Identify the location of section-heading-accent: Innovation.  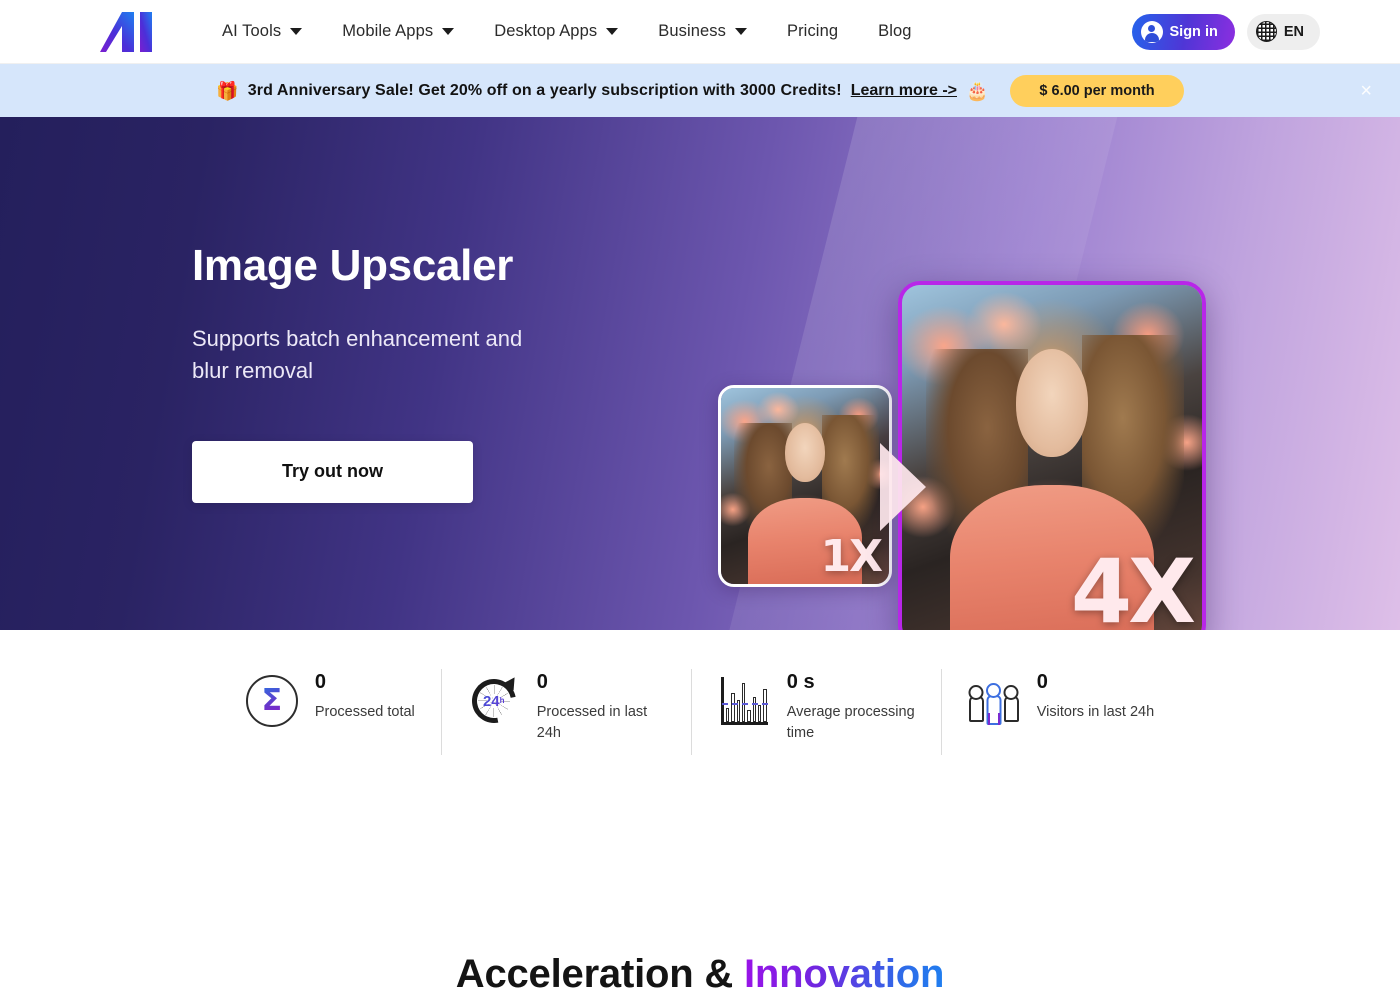
(844, 974).